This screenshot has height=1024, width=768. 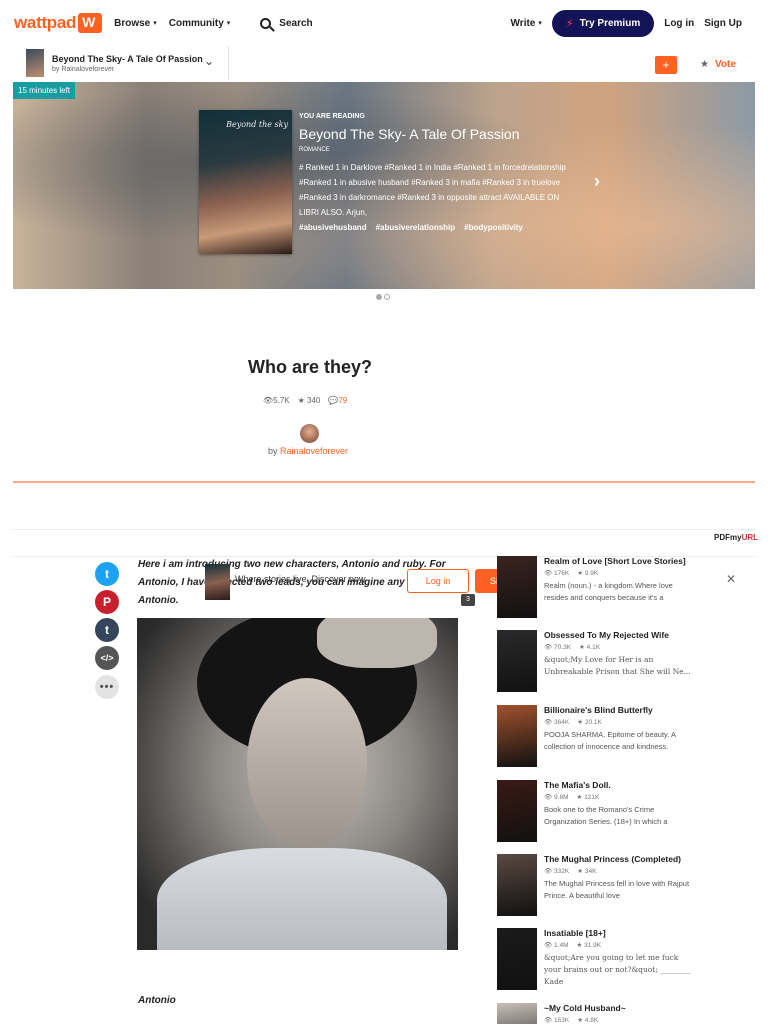 I want to click on time-left-badge: 15 minutes left, so click(x=44, y=90).